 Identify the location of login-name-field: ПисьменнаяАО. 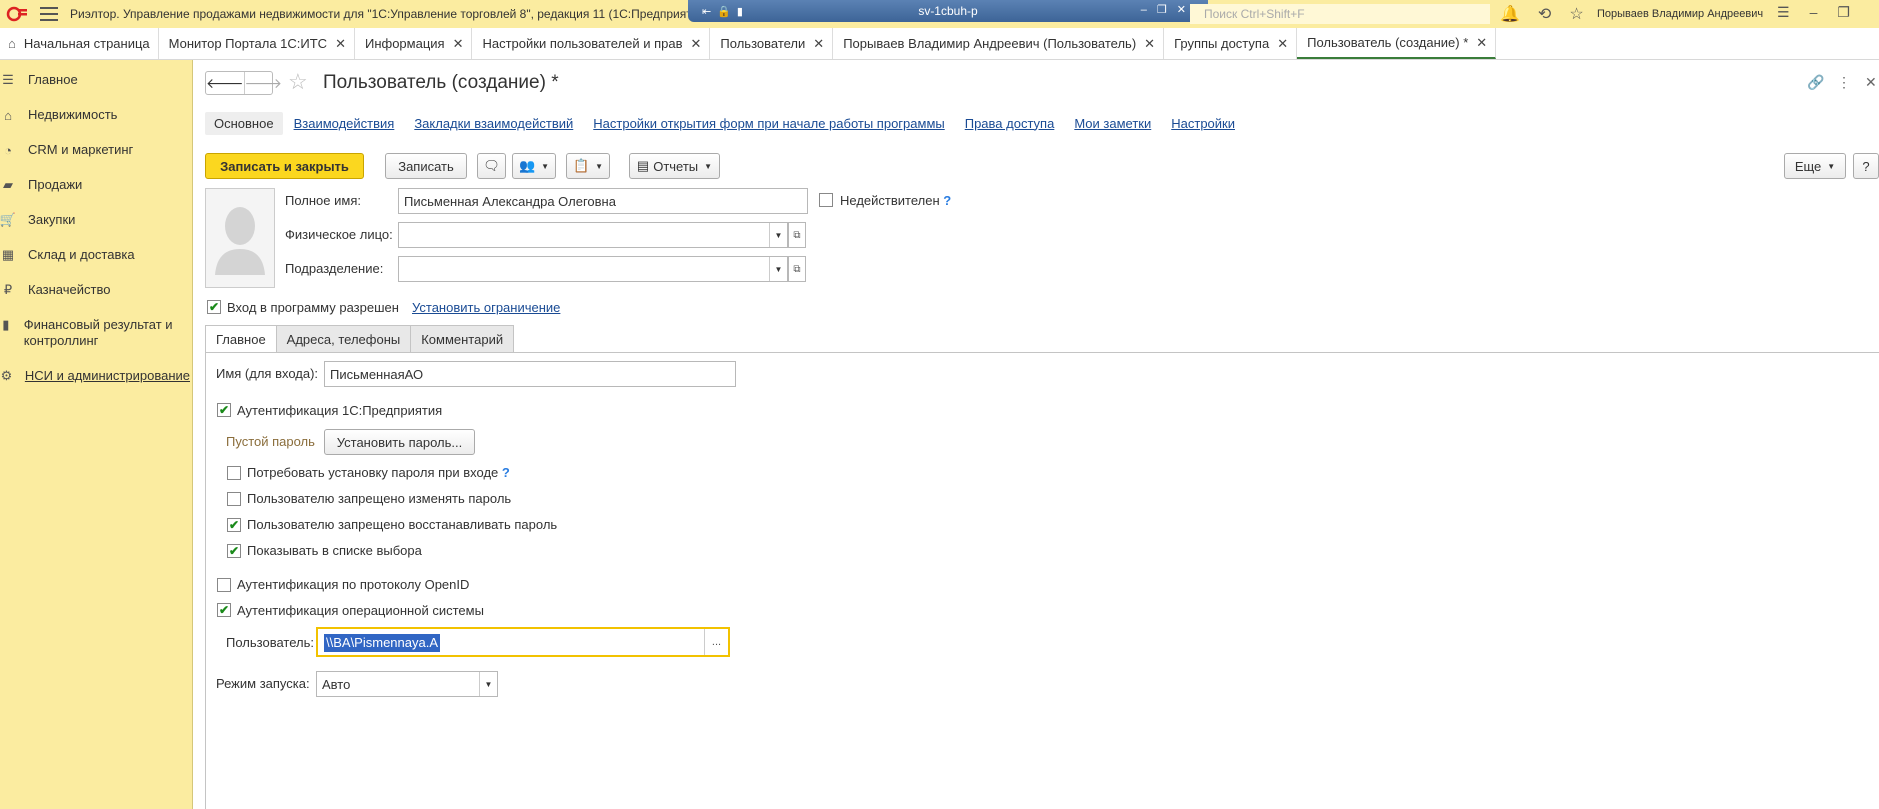
(530, 374).